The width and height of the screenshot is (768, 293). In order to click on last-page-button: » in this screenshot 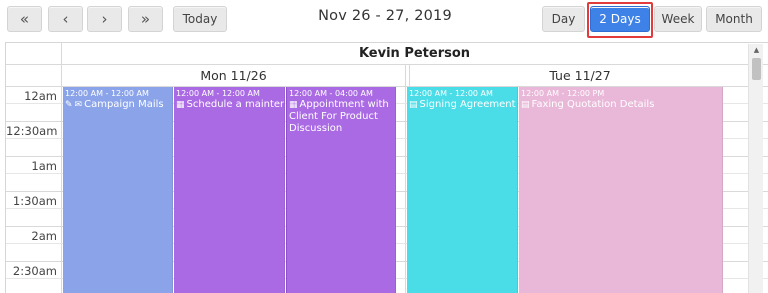, I will do `click(145, 19)`.